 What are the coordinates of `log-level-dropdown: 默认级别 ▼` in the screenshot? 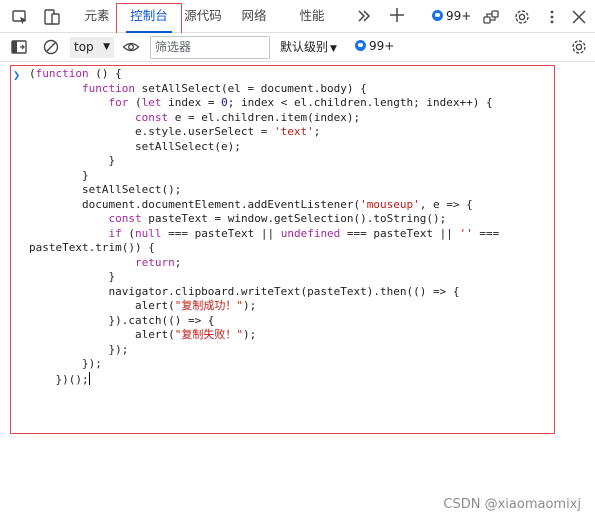 It's located at (308, 47).